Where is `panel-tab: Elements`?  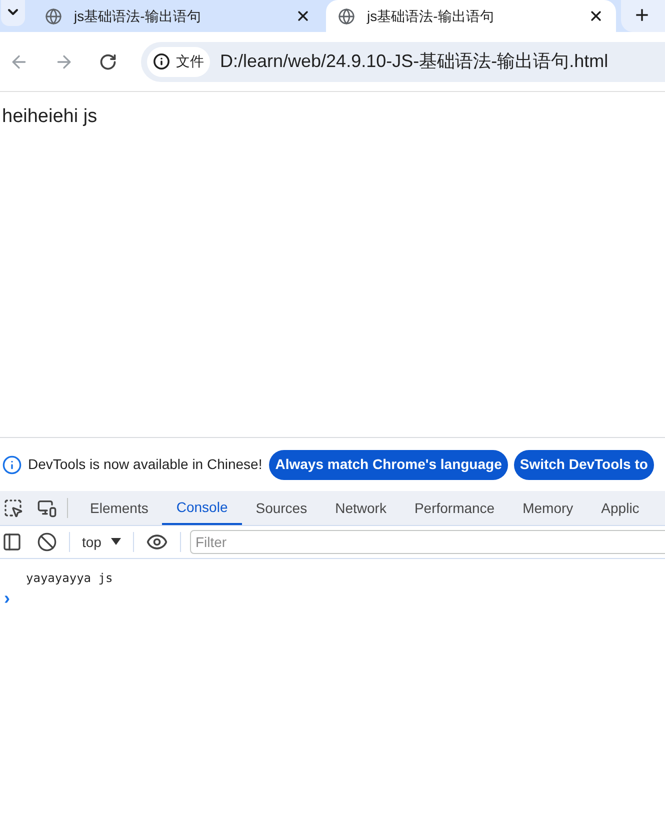 panel-tab: Elements is located at coordinates (119, 508).